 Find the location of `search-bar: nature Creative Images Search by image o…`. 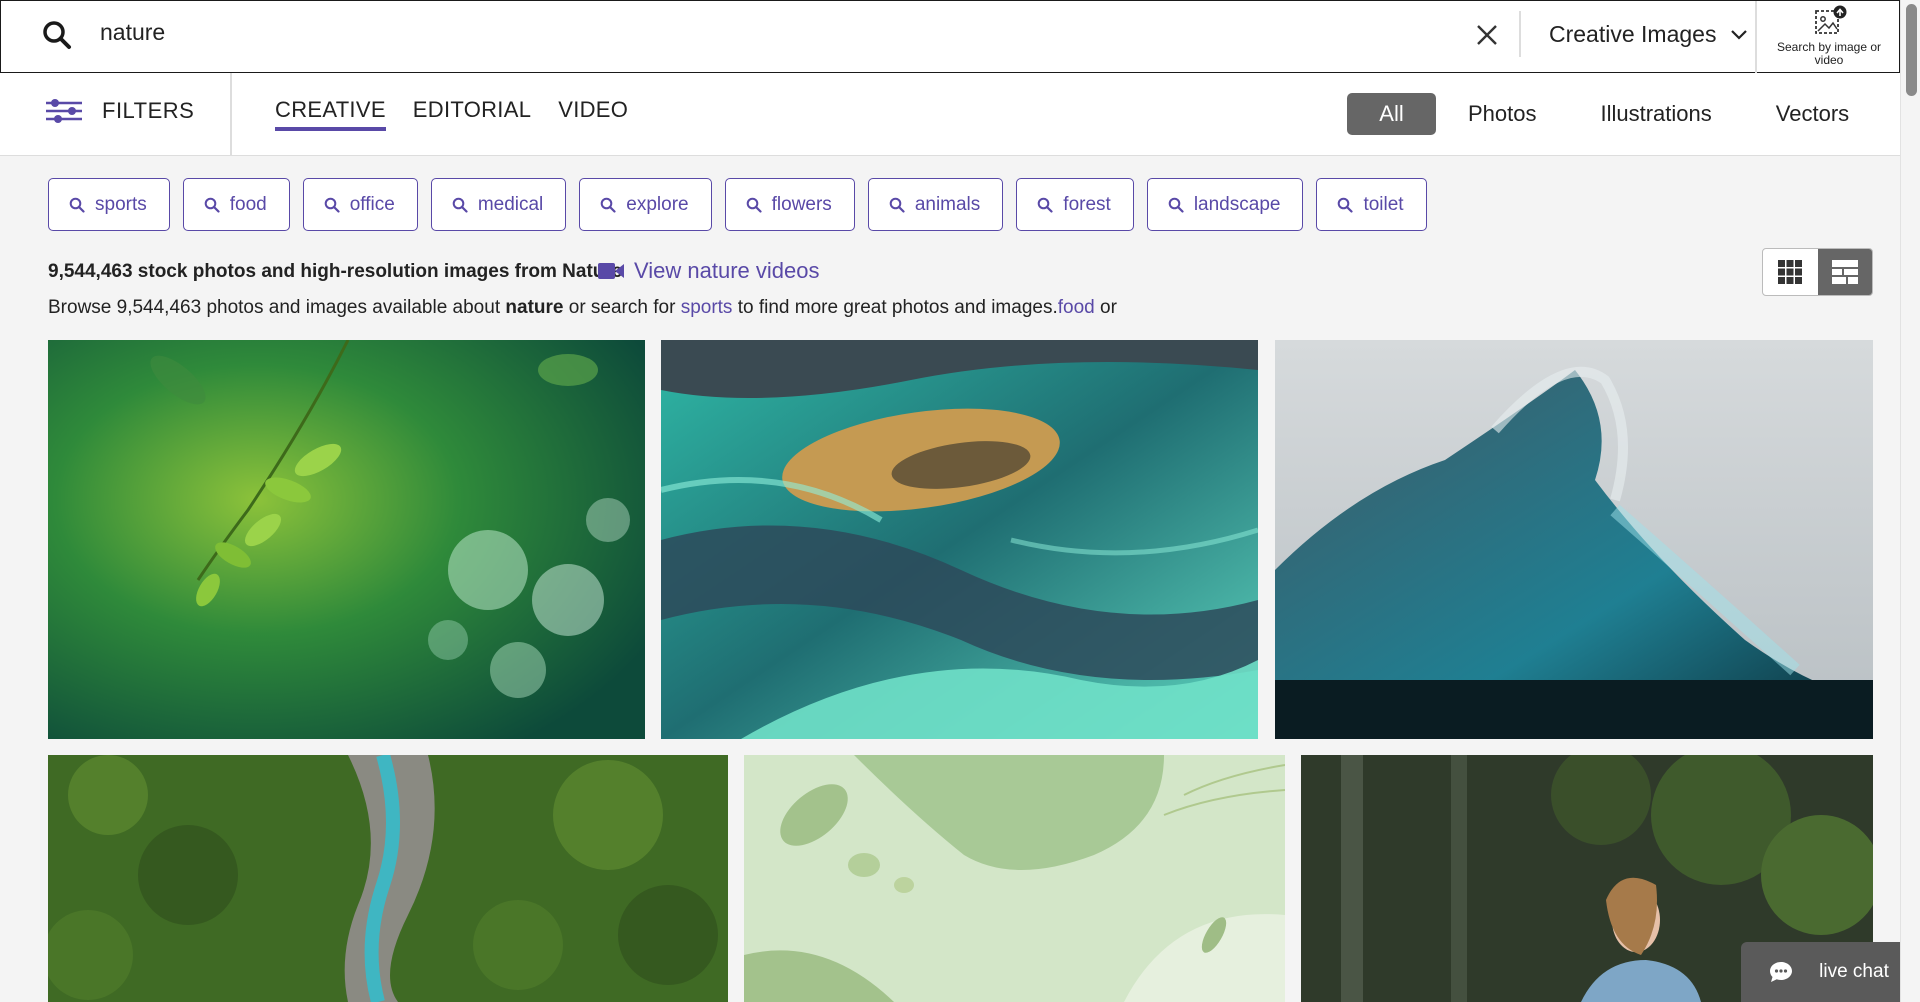

search-bar: nature Creative Images Search by image o… is located at coordinates (950, 36).